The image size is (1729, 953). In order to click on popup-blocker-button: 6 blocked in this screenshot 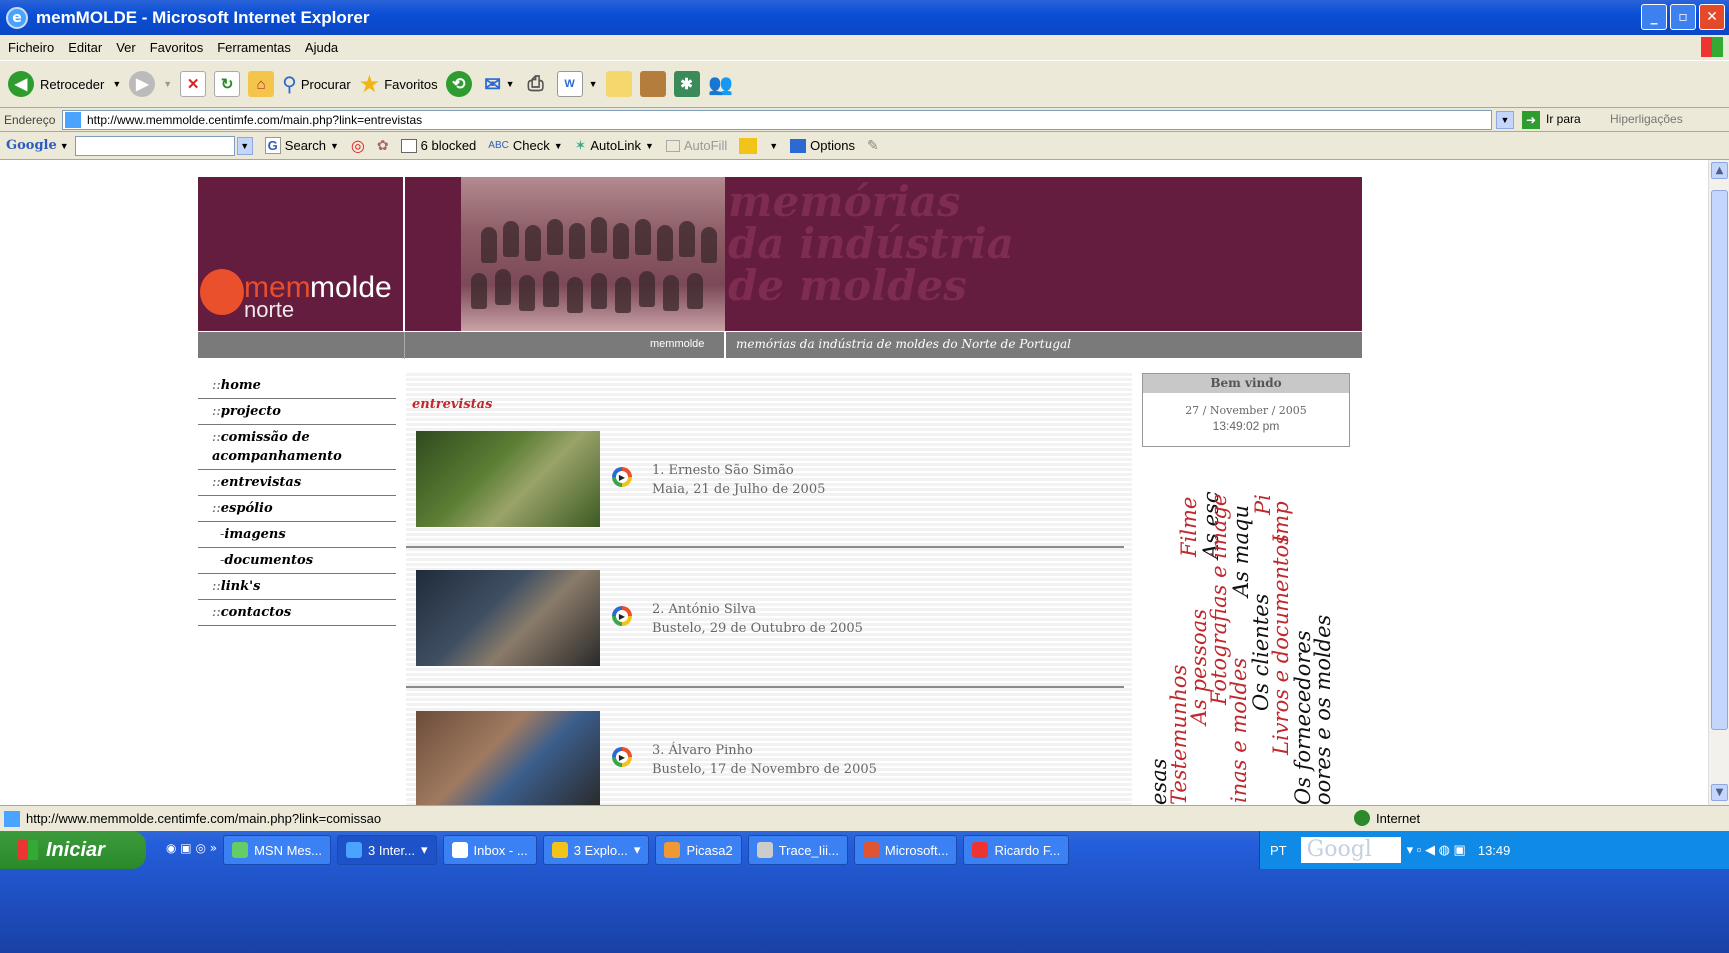, I will do `click(438, 145)`.